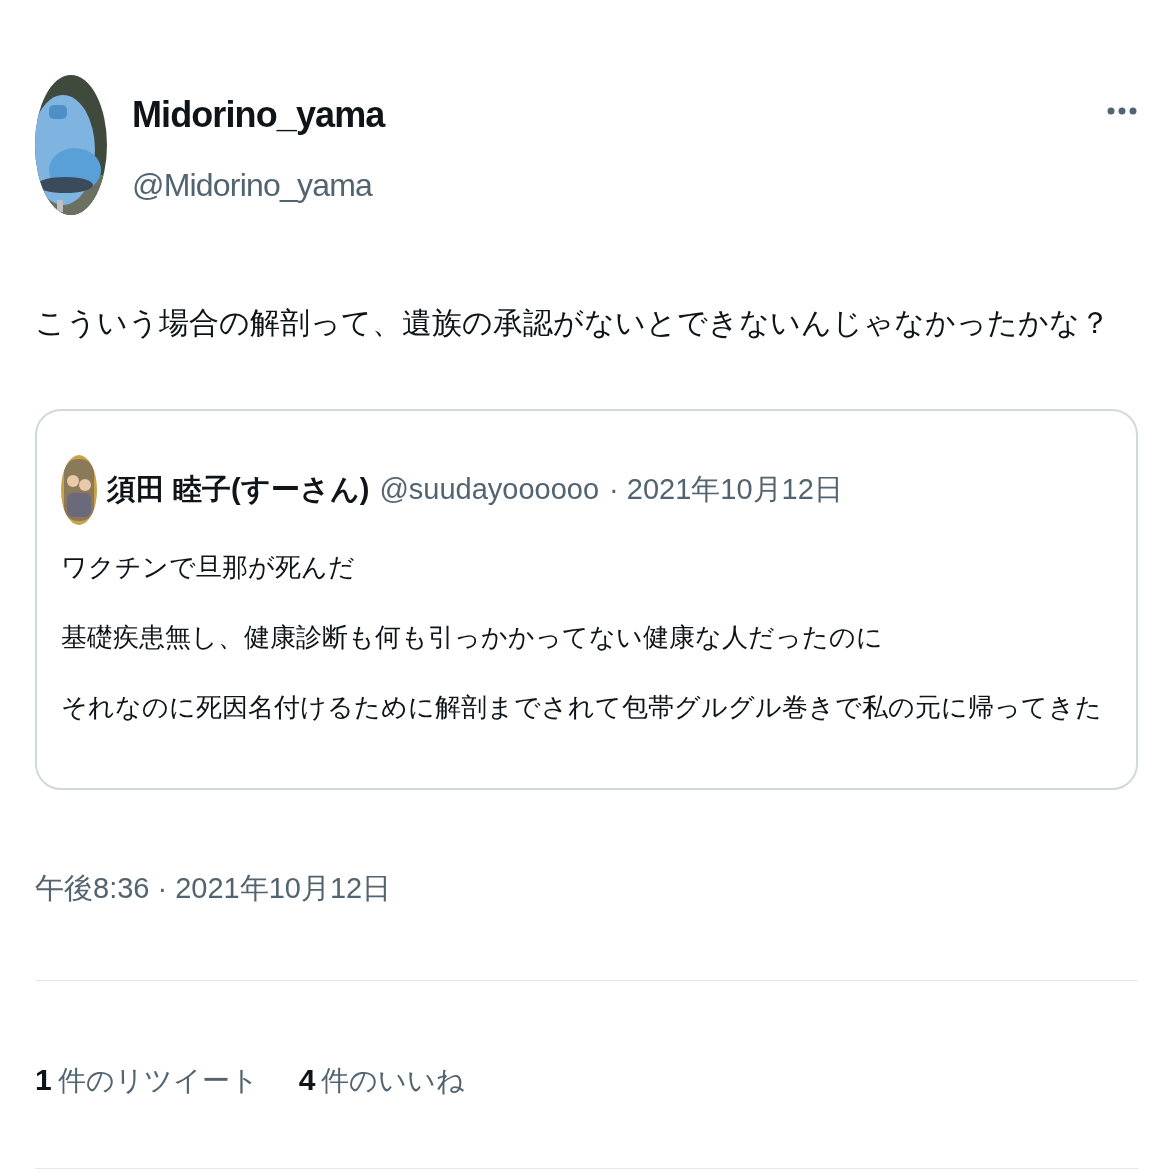  Describe the element at coordinates (253, 185) in the screenshot. I see `author-handle: @Midorino_yama` at that location.